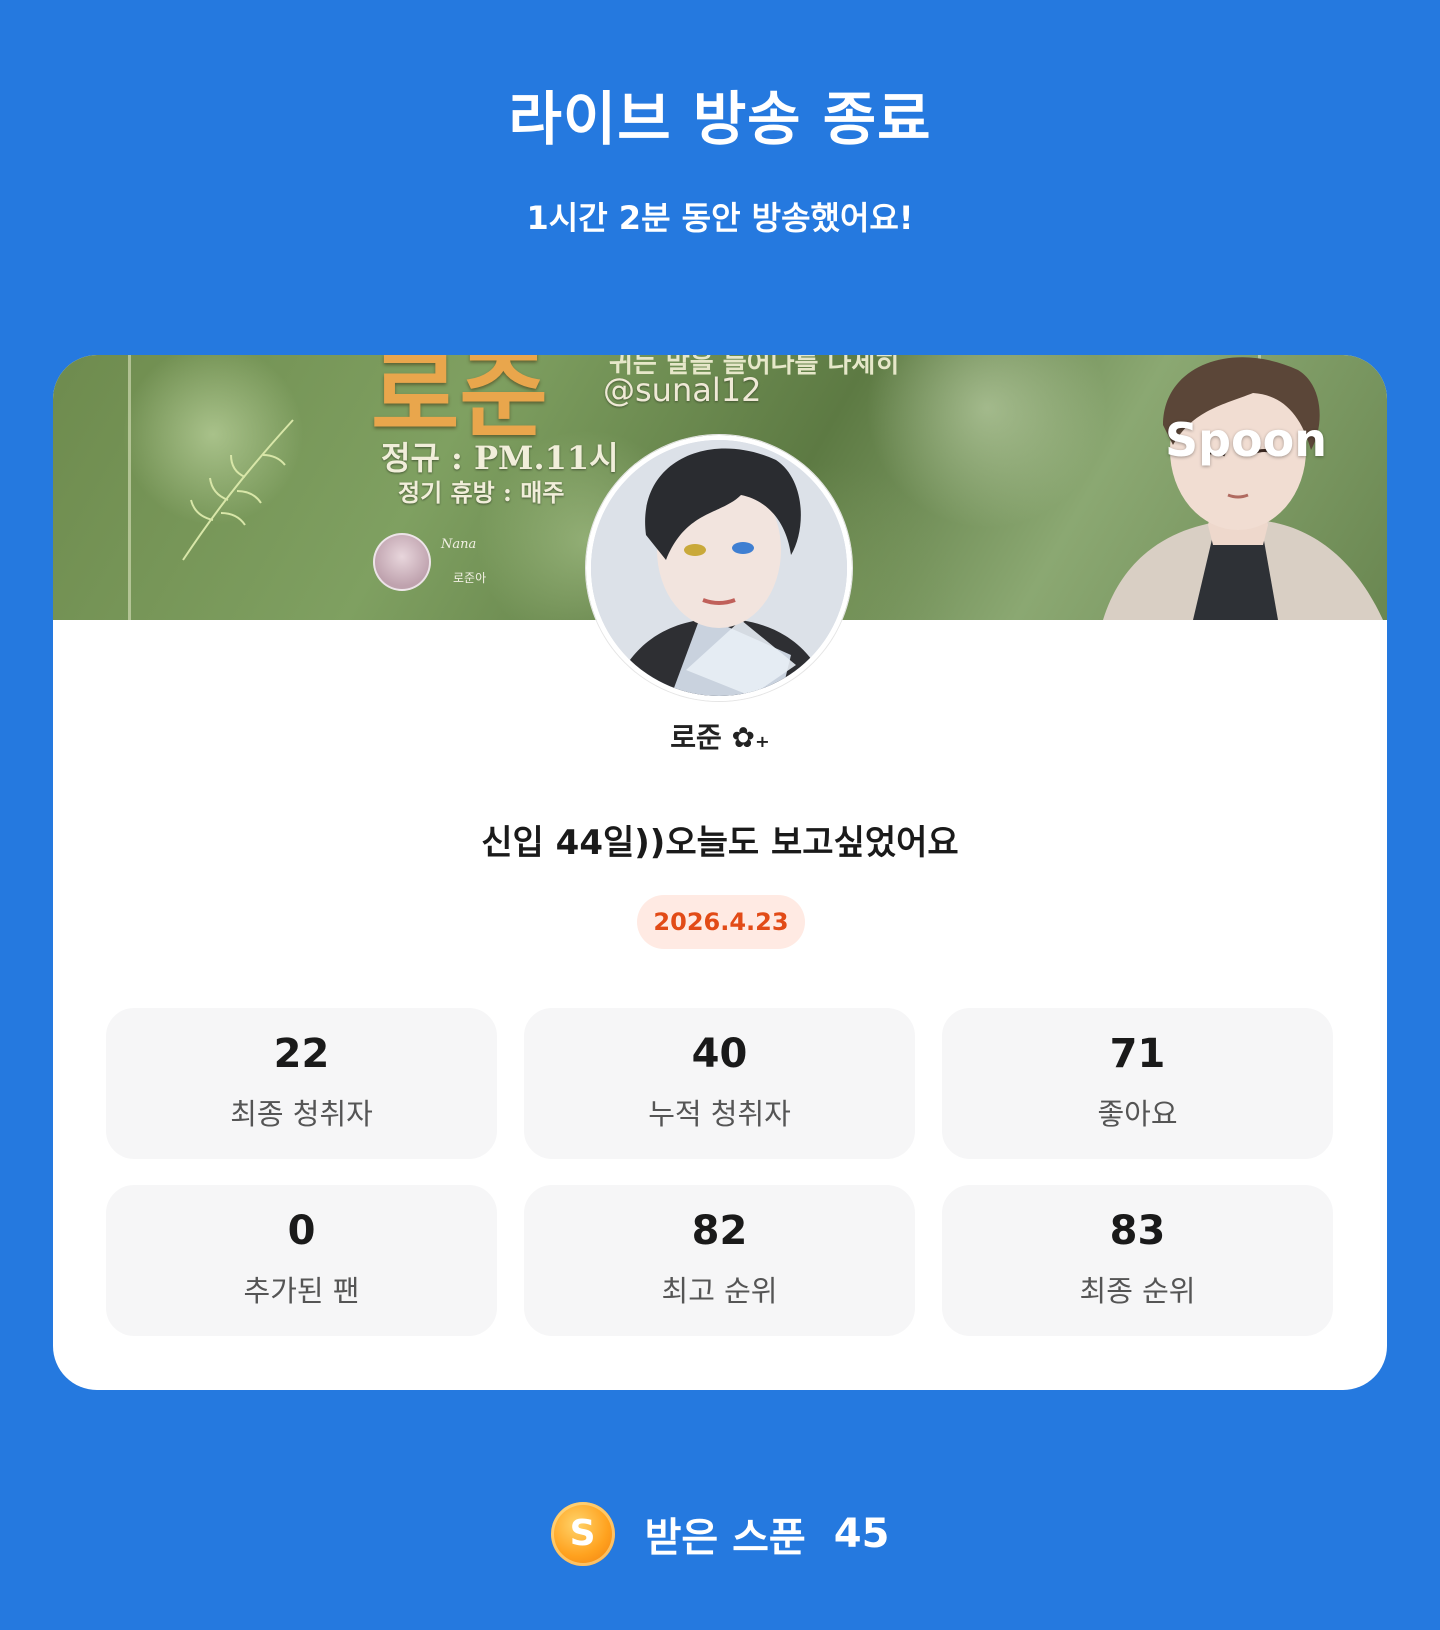 The height and width of the screenshot is (1630, 1440). What do you see at coordinates (721, 922) in the screenshot?
I see `broadcast-date-badge: 2026.4.23` at bounding box center [721, 922].